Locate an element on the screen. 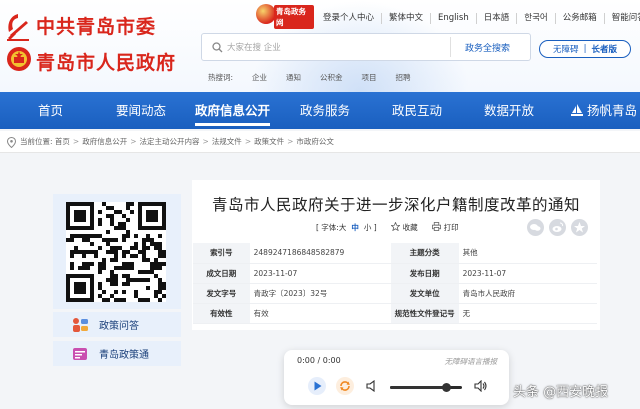 The width and height of the screenshot is (640, 409). policy-qa-label: 政策问答 is located at coordinates (119, 326).